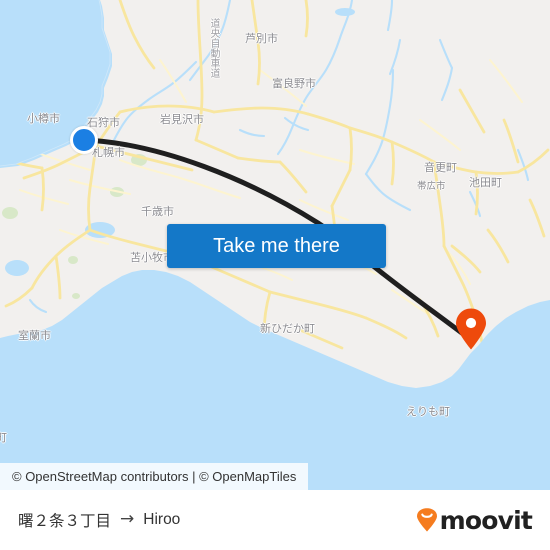 The image size is (550, 550). What do you see at coordinates (426, 520) in the screenshot?
I see `moovit-pin-icon` at bounding box center [426, 520].